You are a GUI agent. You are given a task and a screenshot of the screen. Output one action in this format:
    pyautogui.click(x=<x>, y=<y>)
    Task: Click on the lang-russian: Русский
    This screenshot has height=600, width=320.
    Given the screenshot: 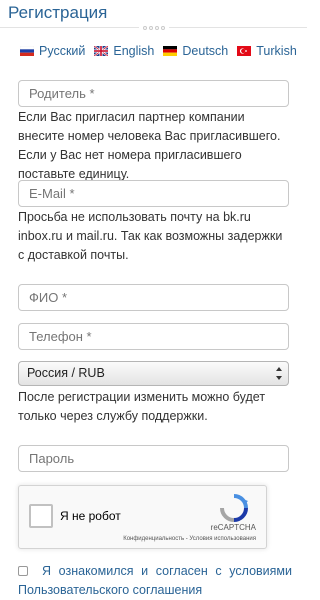 What is the action you would take?
    pyautogui.click(x=52, y=51)
    